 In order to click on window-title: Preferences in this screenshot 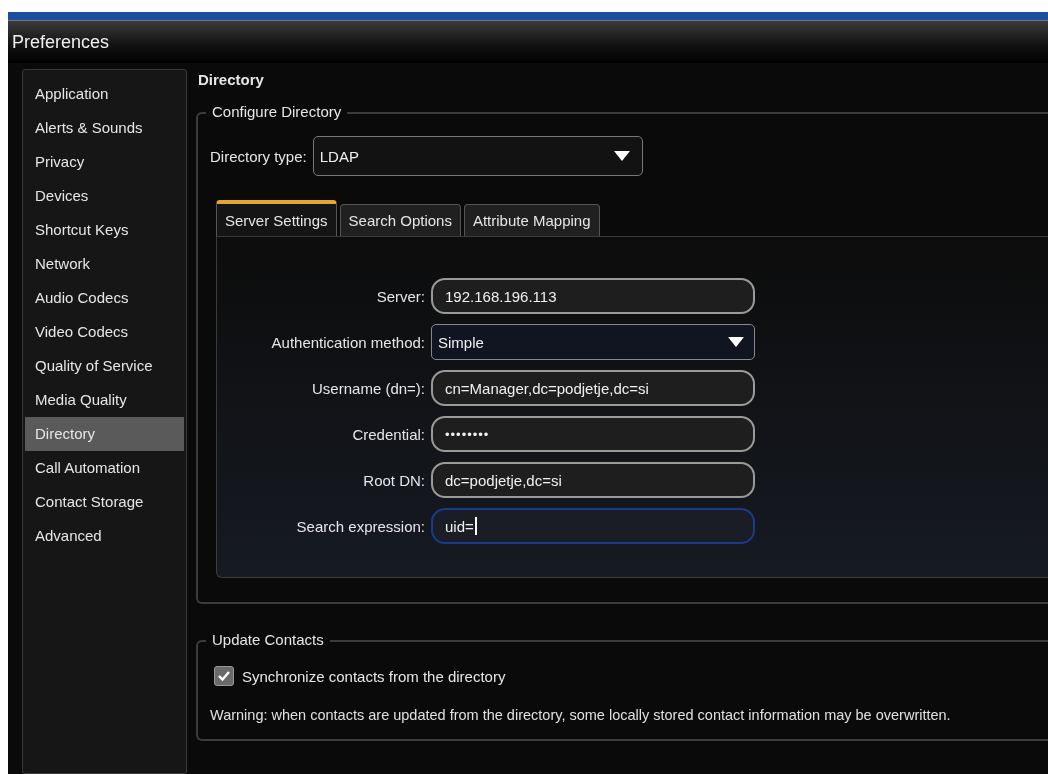, I will do `click(61, 42)`.